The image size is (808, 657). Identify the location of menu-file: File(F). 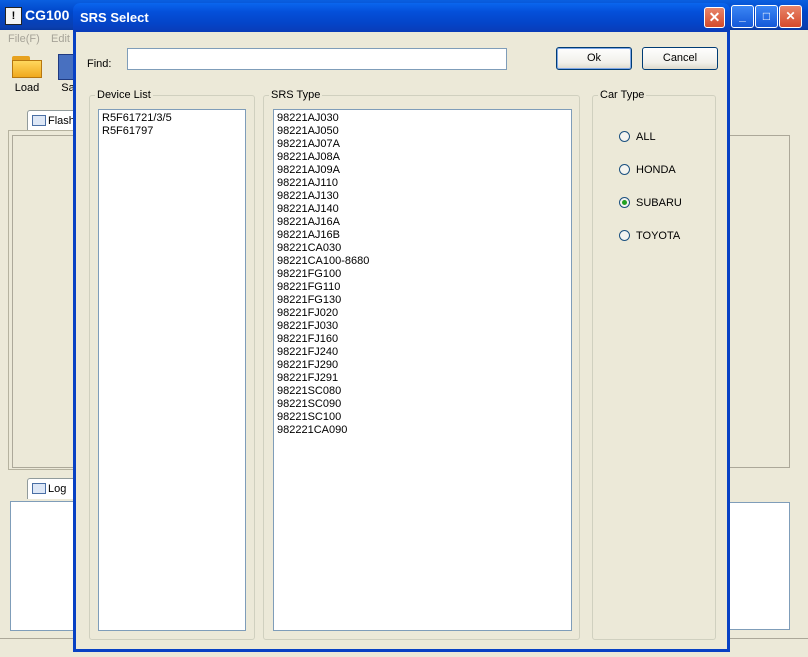
(24, 39).